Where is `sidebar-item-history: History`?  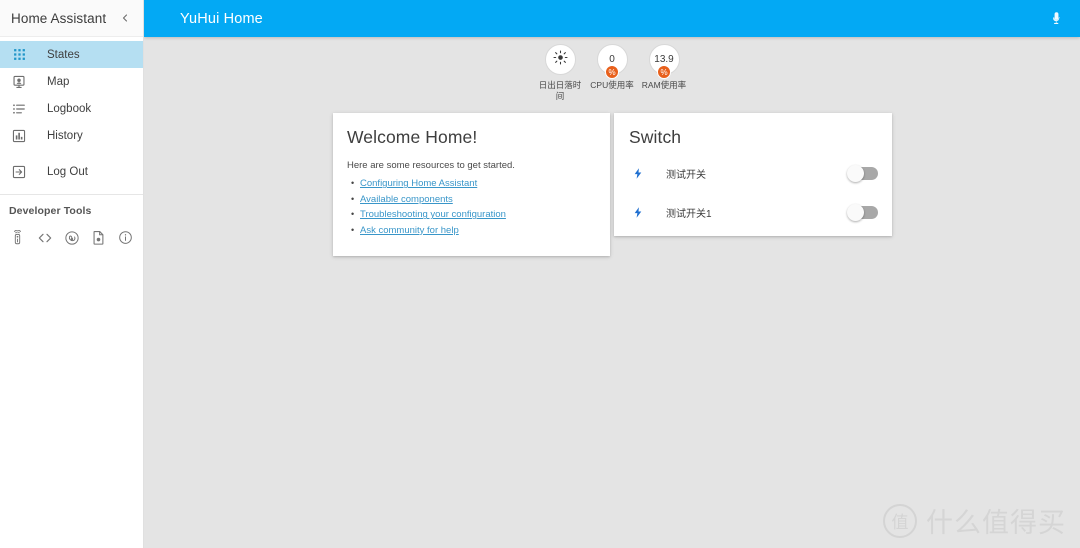
sidebar-item-history: History is located at coordinates (71, 135).